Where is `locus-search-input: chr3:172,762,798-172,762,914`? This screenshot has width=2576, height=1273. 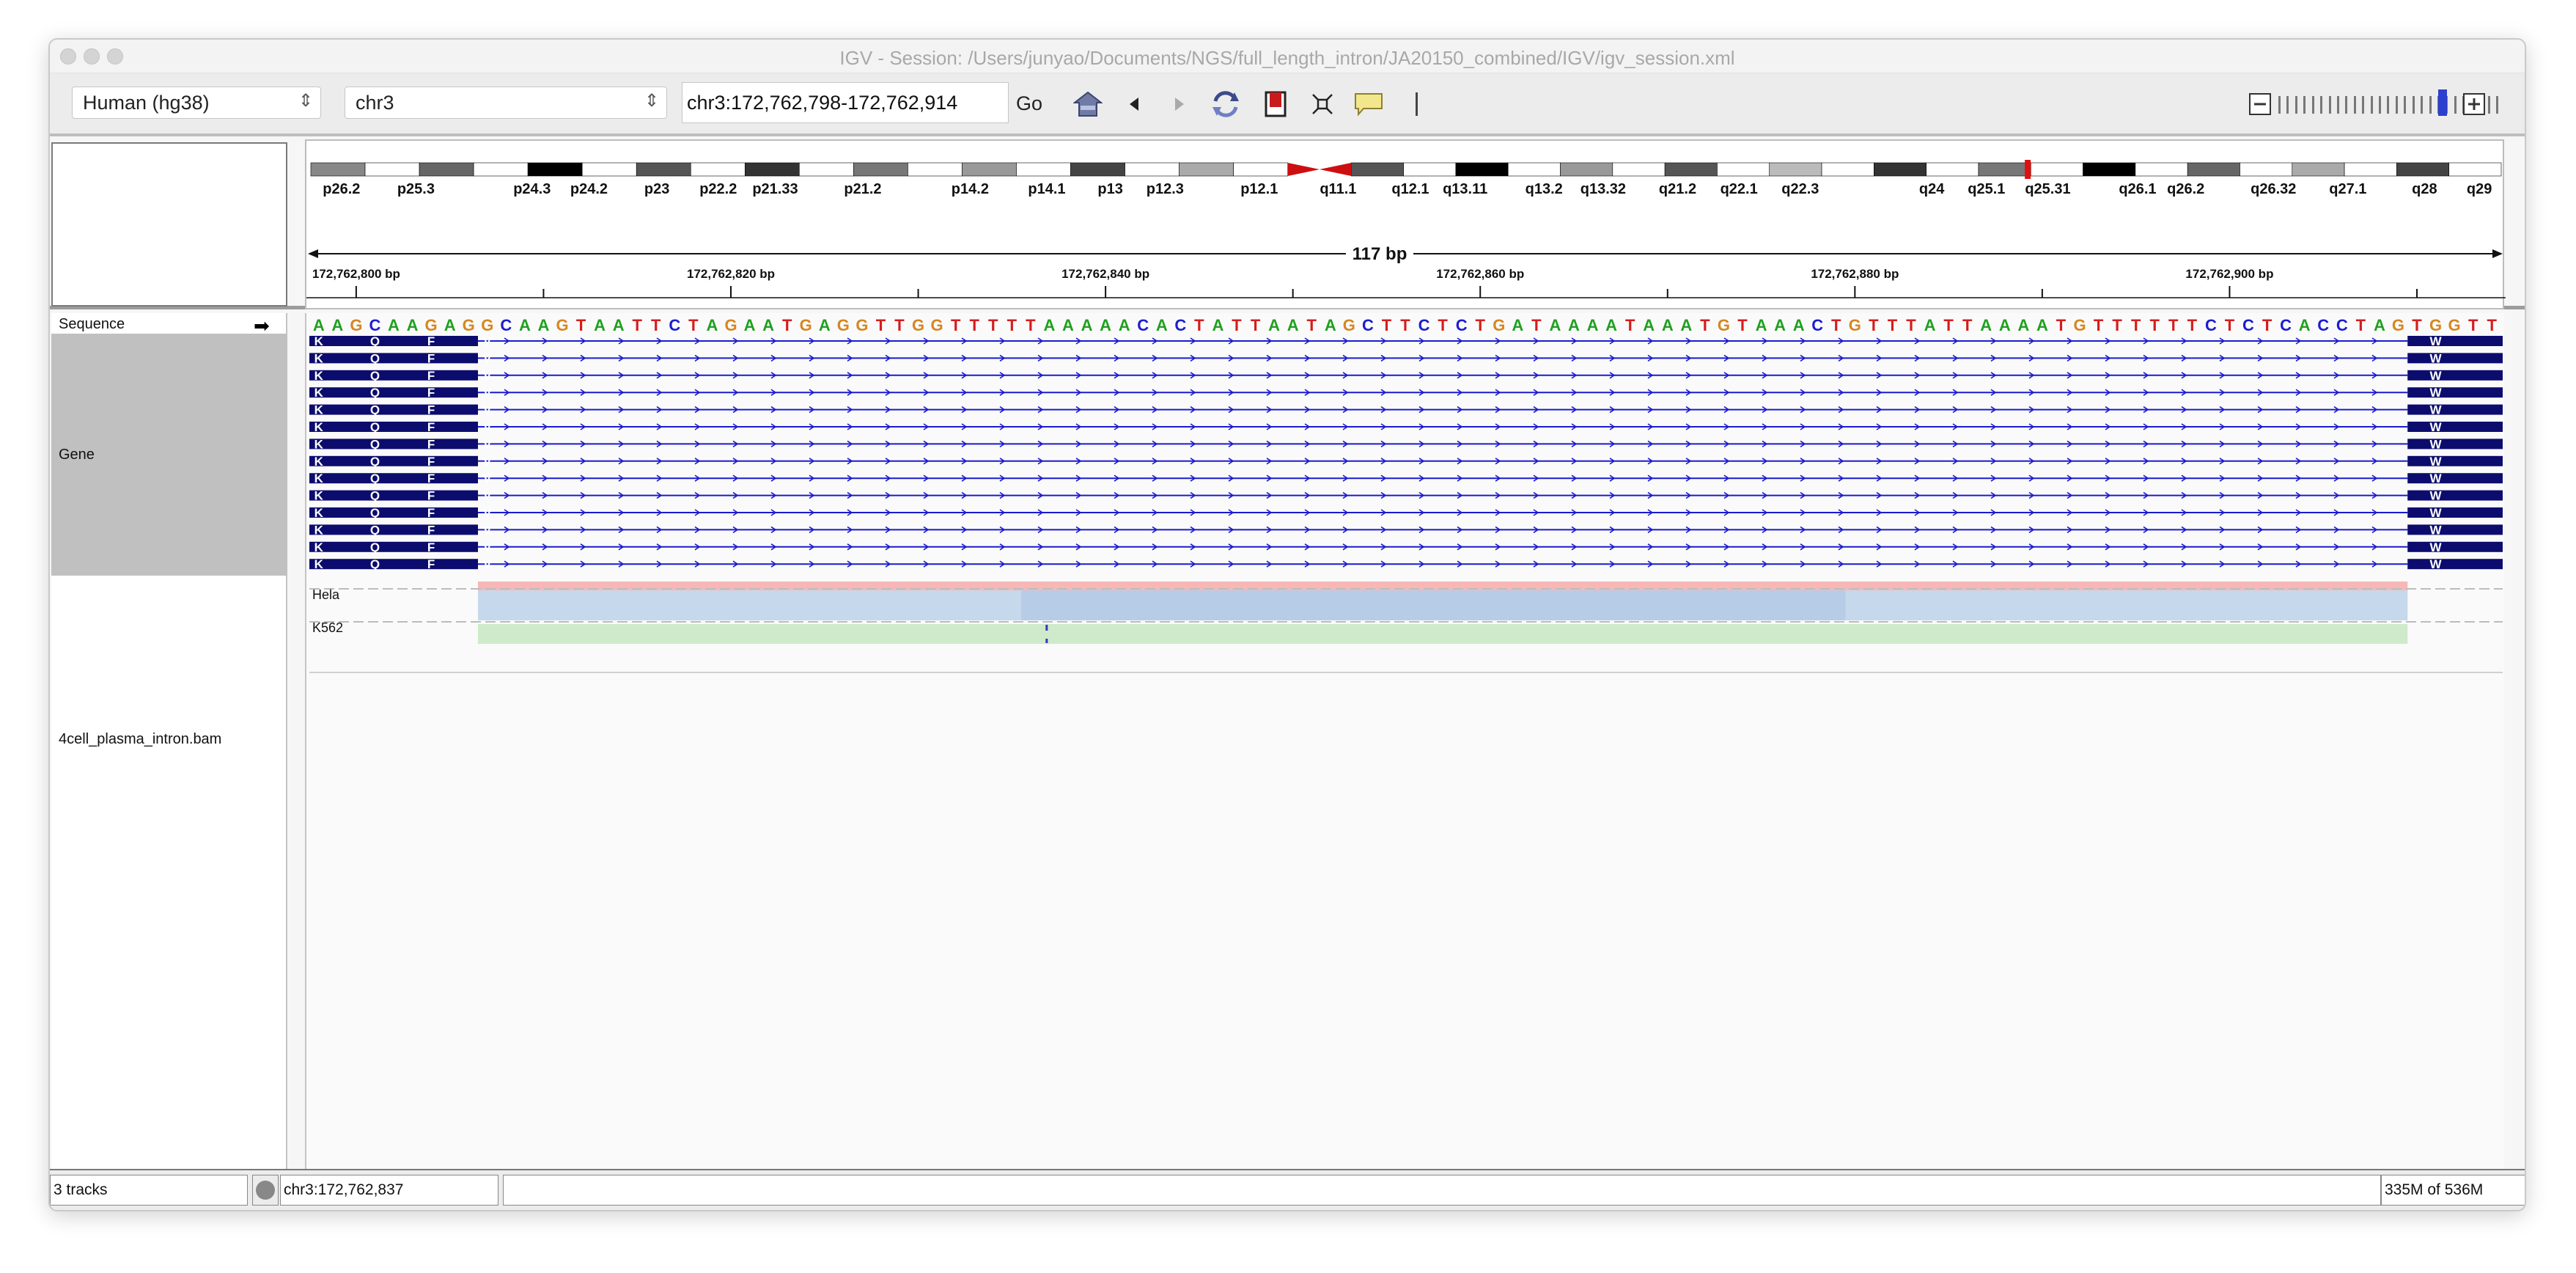
locus-search-input: chr3:172,762,798-172,762,914 is located at coordinates (845, 103).